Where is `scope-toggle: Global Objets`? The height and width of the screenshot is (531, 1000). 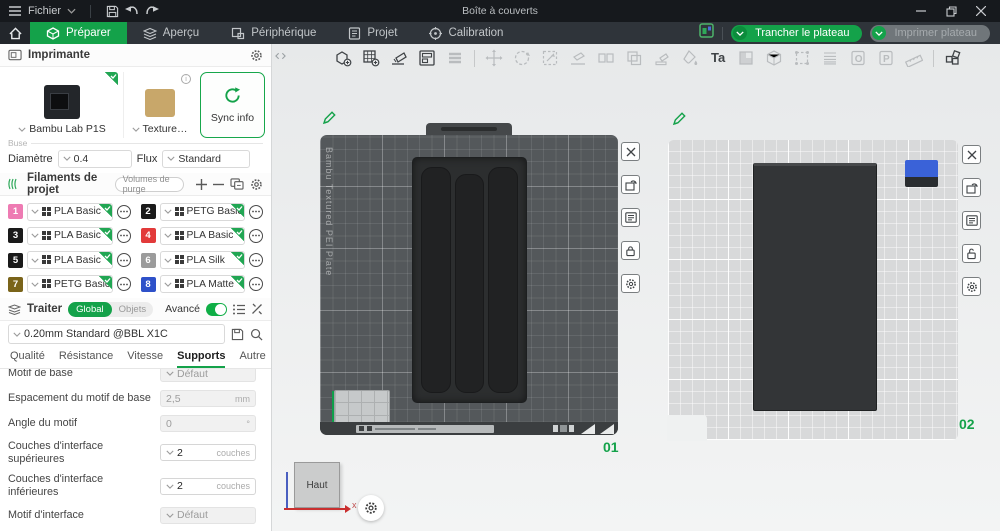
scope-toggle: Global Objets is located at coordinates (111, 309).